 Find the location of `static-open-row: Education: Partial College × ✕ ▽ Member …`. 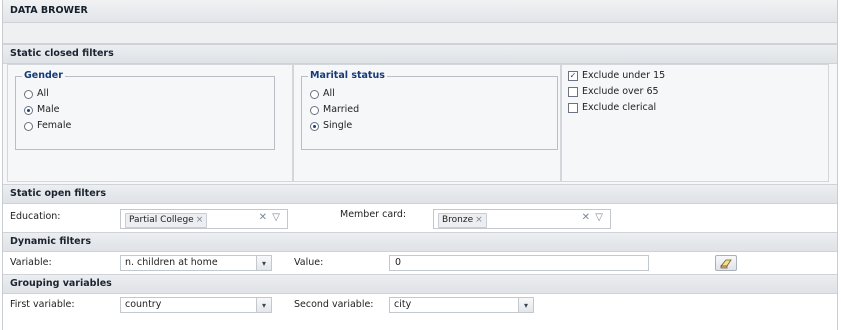

static-open-row: Education: Partial College × ✕ ▽ Member … is located at coordinates (420, 218).